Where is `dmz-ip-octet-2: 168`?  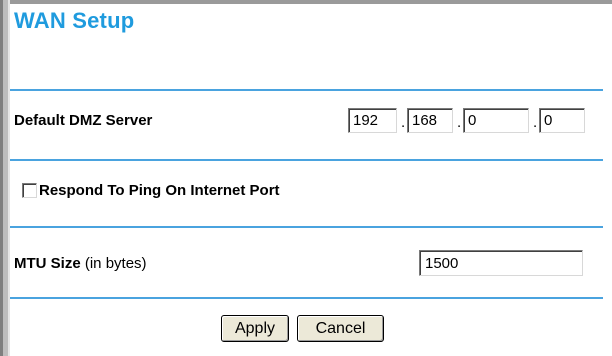
dmz-ip-octet-2: 168 is located at coordinates (430, 120).